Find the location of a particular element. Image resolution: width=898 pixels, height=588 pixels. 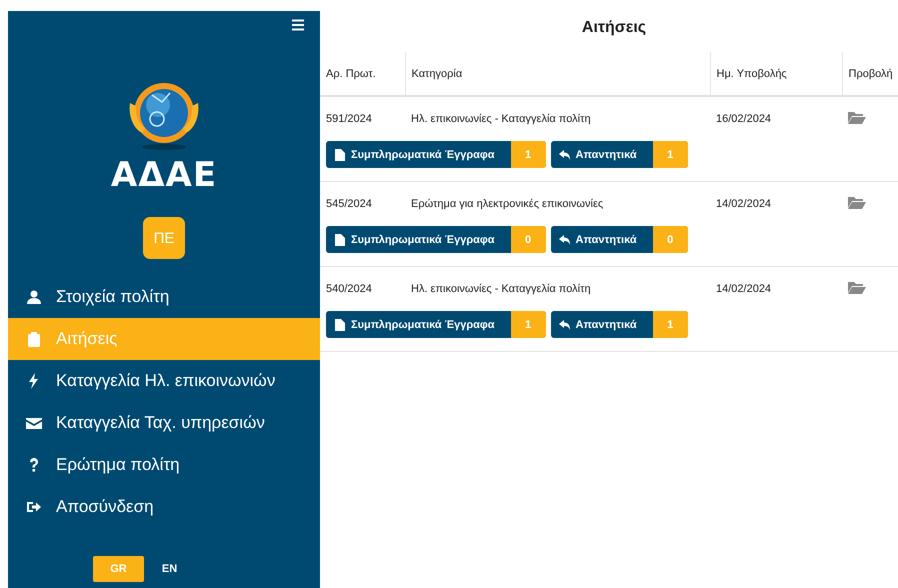

logo-text: ΑΔΑΕ is located at coordinates (164, 175).